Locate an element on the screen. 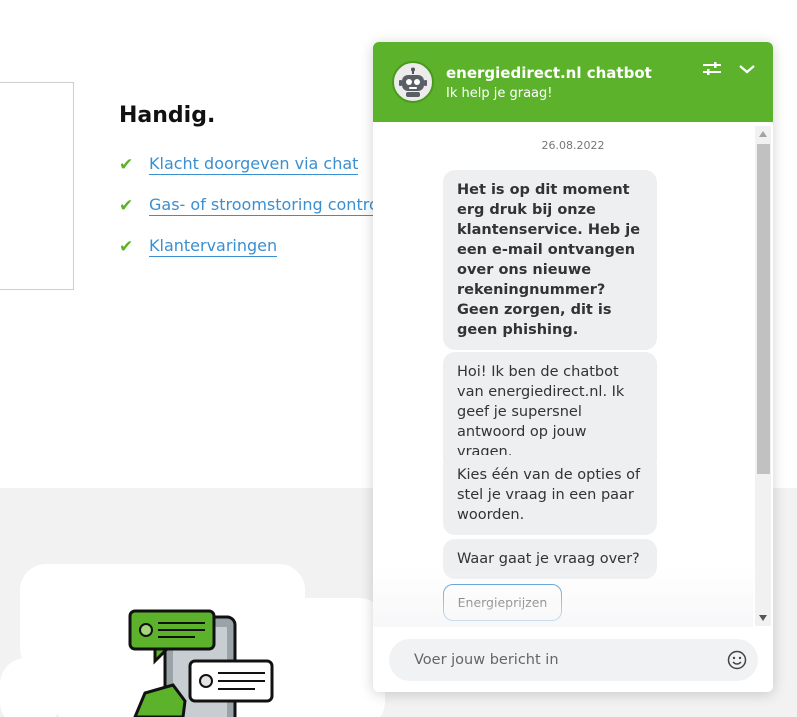  scroll-down-icon is located at coordinates (763, 618).